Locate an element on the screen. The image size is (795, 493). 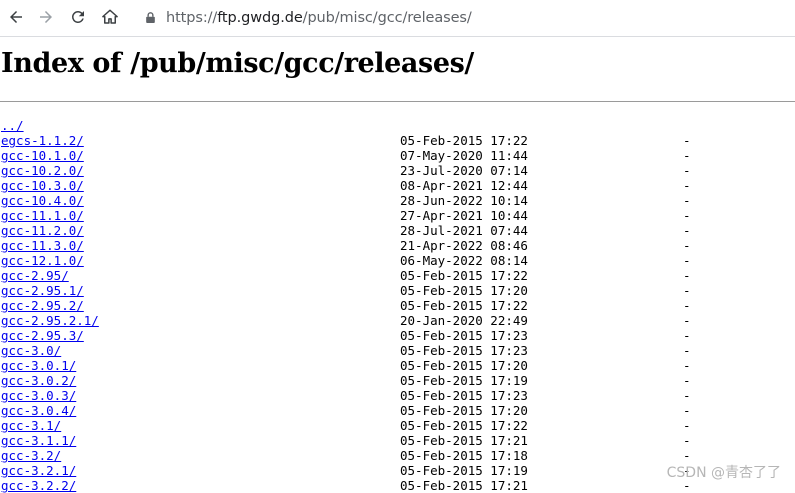
directory-link: gcc-3.2.2/ is located at coordinates (38, 485).